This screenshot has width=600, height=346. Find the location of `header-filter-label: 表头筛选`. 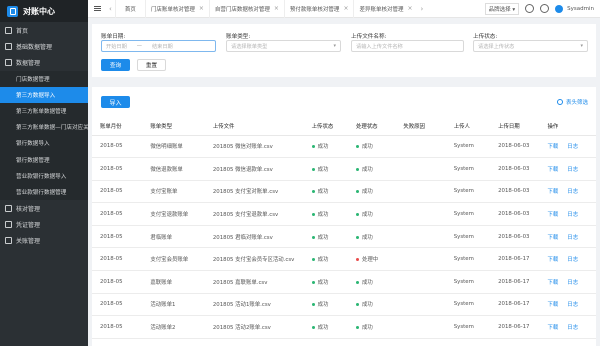

header-filter-label: 表头筛选 is located at coordinates (576, 103).